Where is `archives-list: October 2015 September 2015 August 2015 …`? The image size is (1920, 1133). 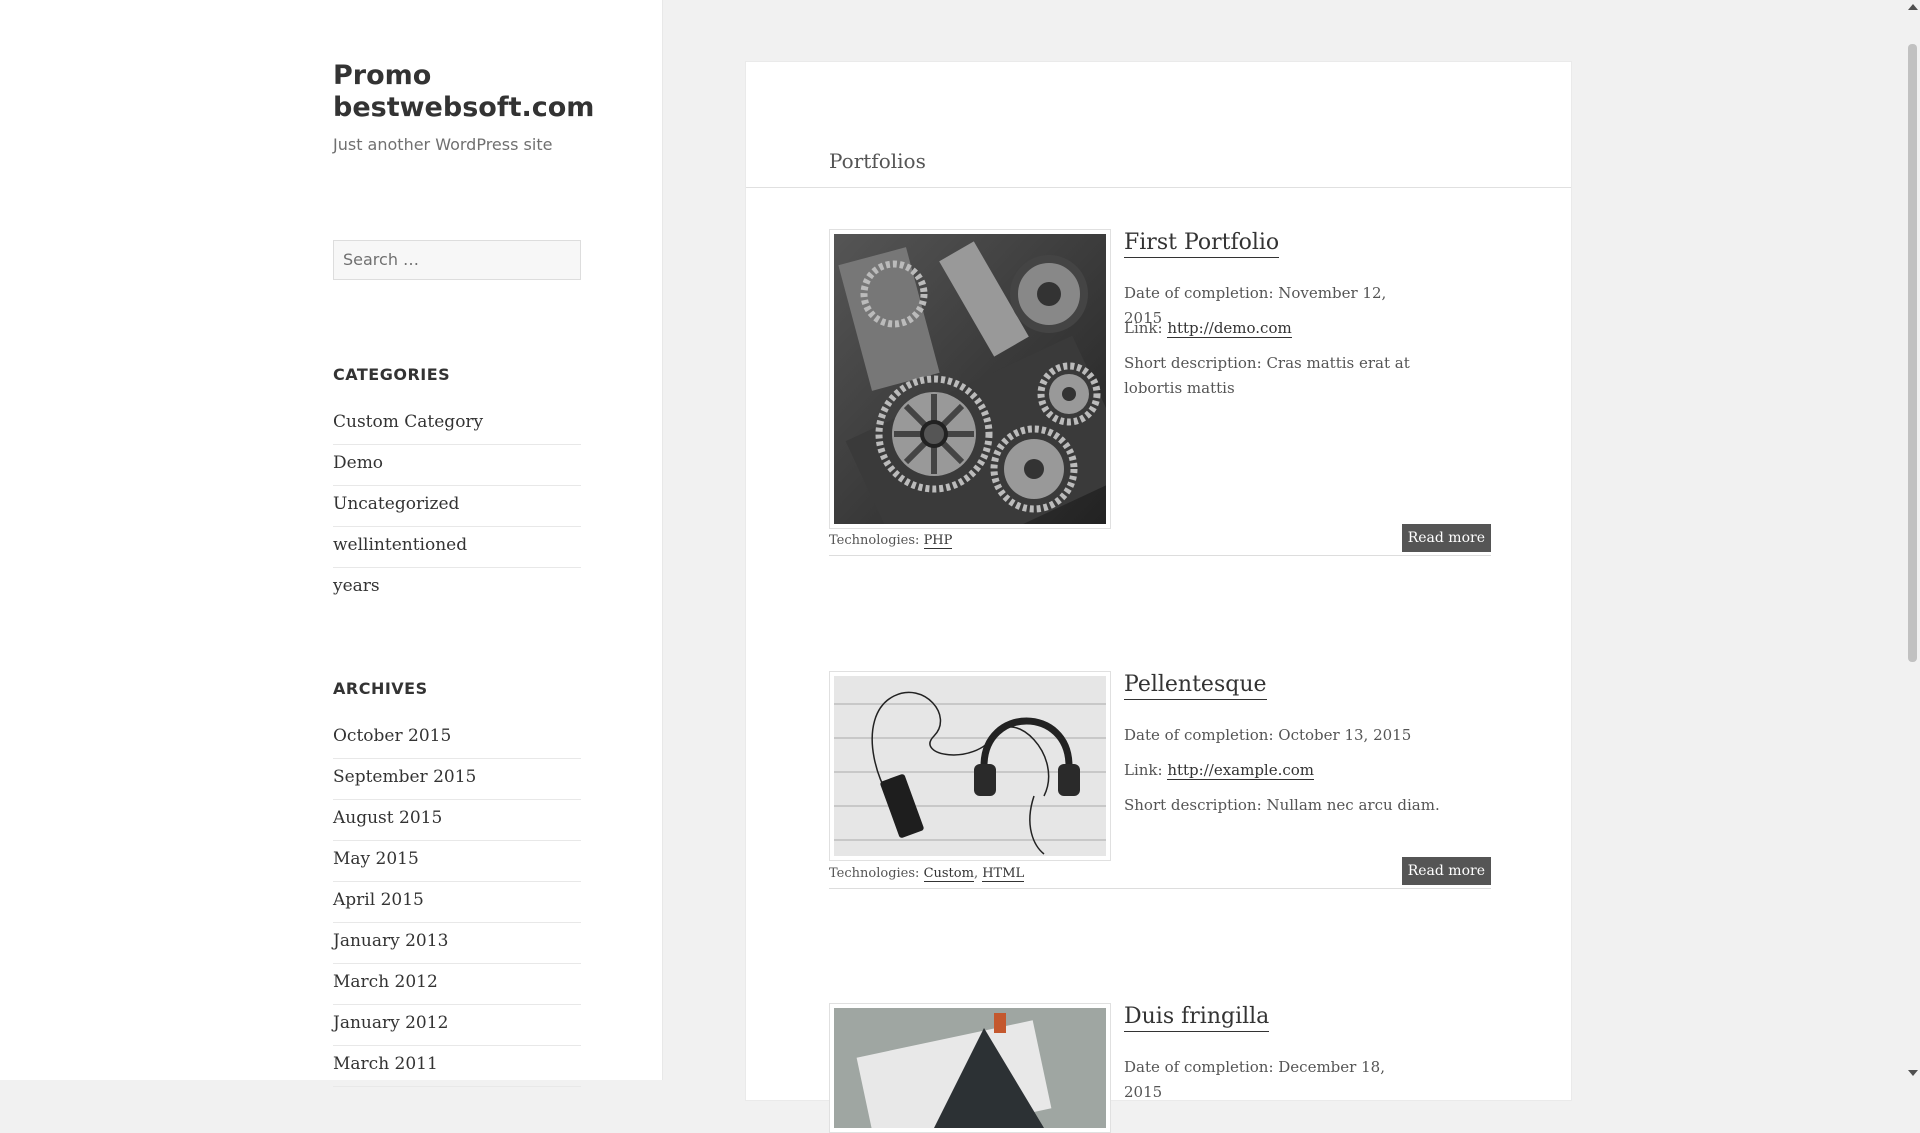
archives-list: October 2015 September 2015 August 2015 … is located at coordinates (457, 902).